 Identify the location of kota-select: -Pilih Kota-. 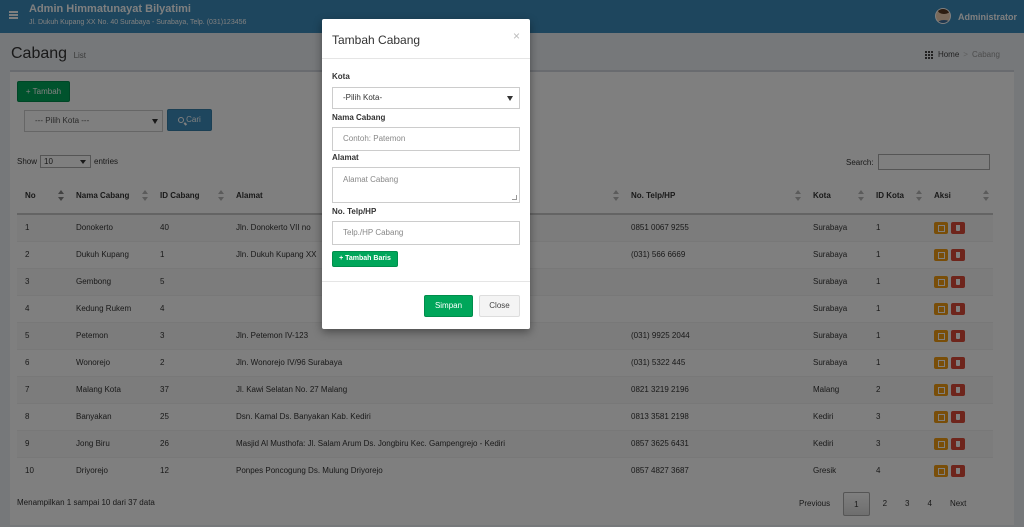
(426, 98).